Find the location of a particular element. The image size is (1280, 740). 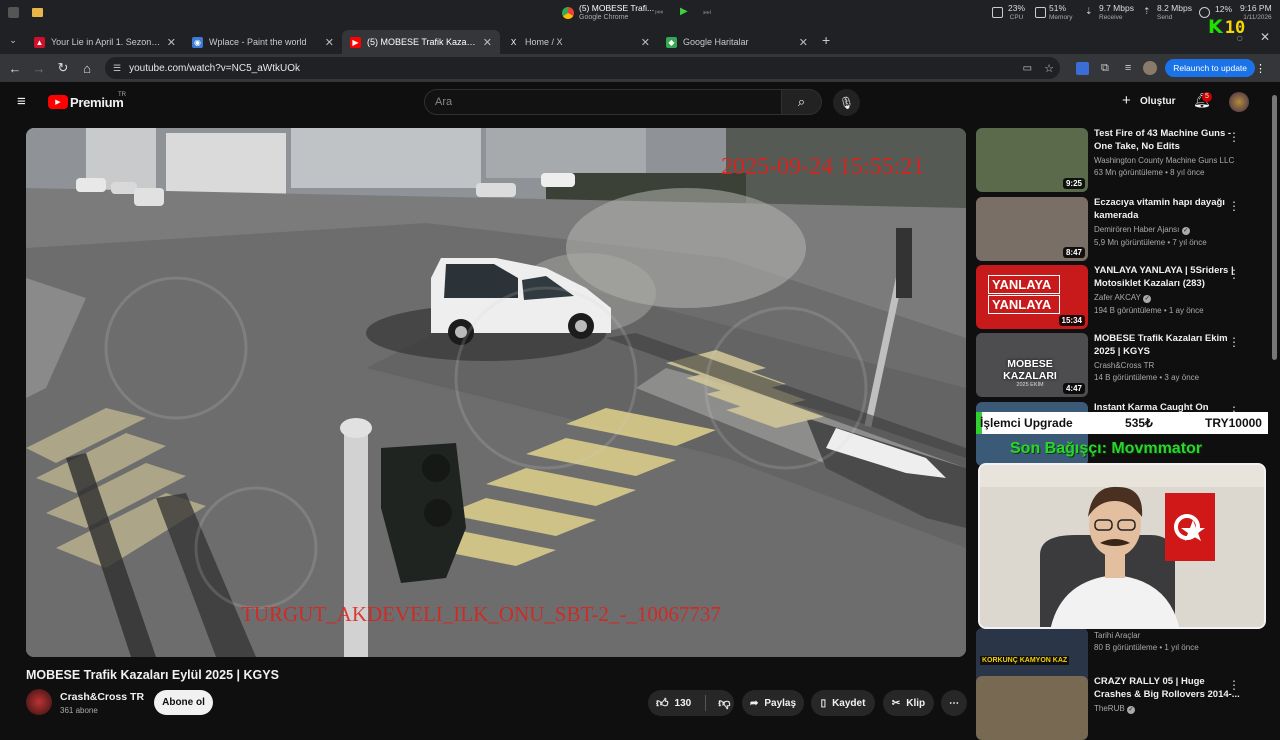

send-value: 8.2 Mbps is located at coordinates (1174, 8).